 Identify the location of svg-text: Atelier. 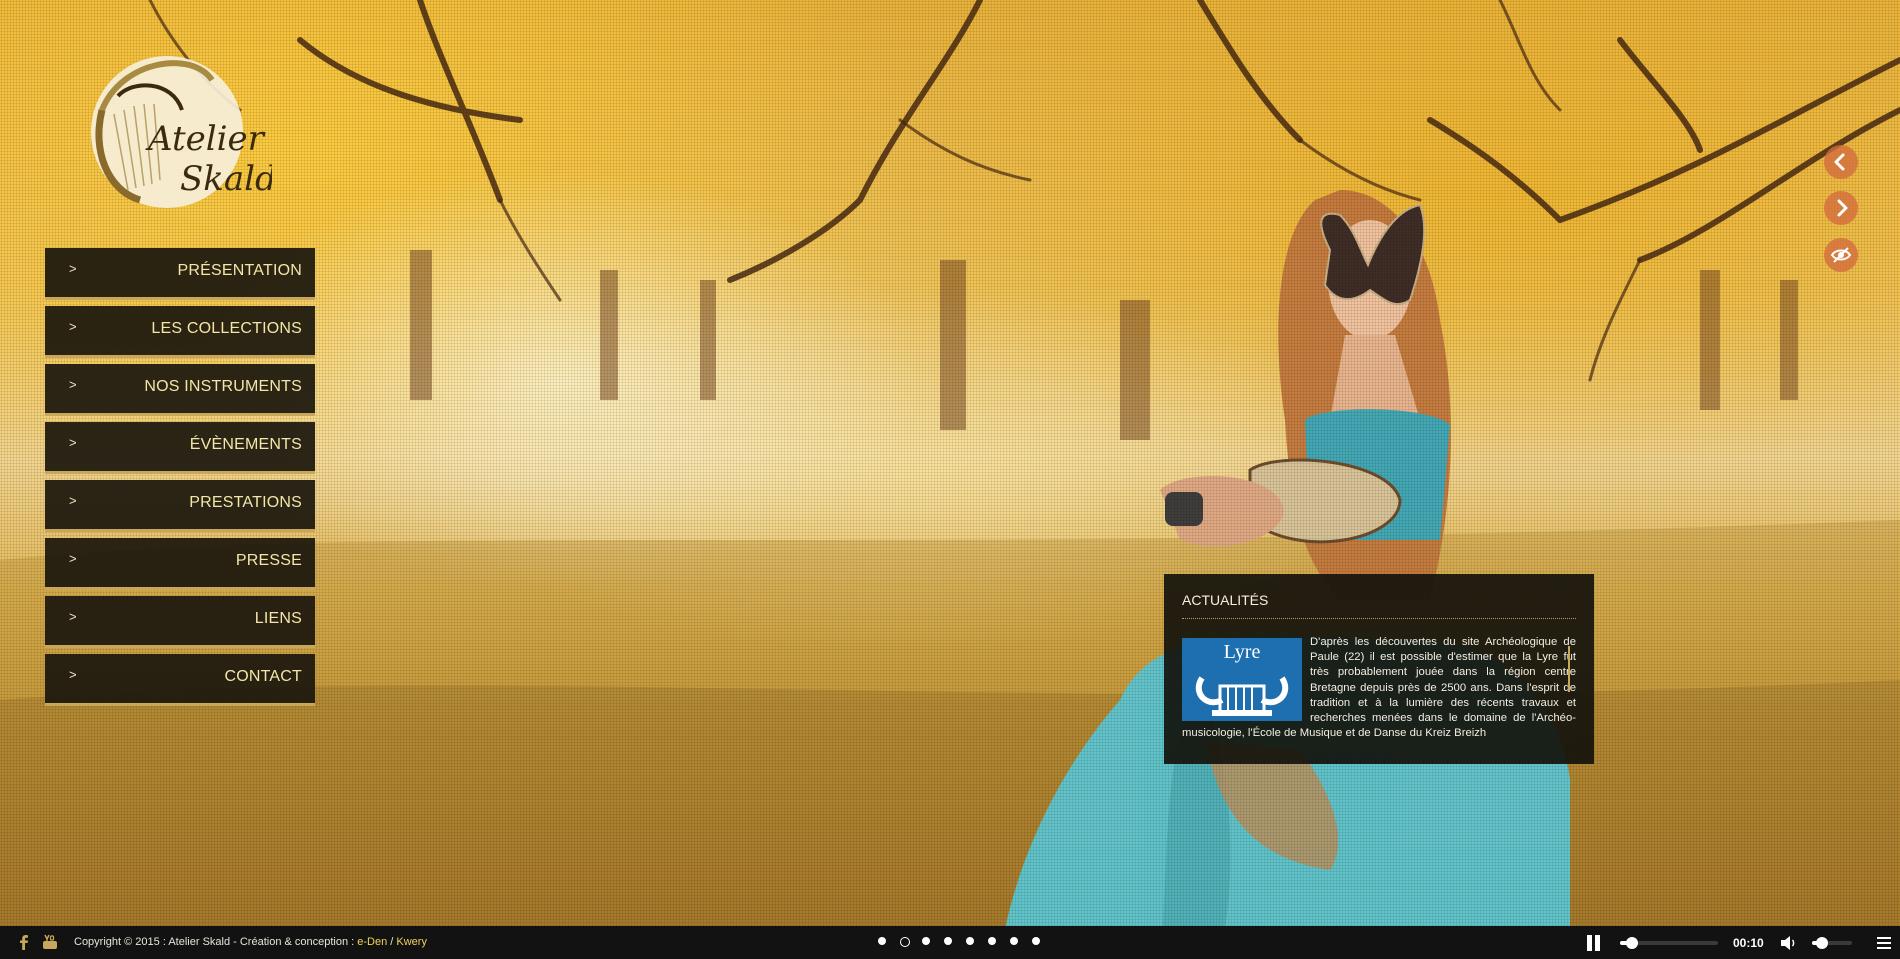
(205, 139).